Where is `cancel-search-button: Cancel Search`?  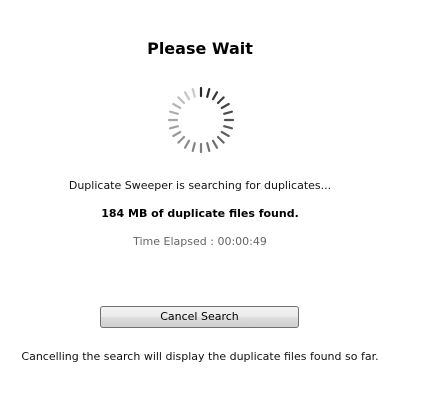 cancel-search-button: Cancel Search is located at coordinates (199, 317).